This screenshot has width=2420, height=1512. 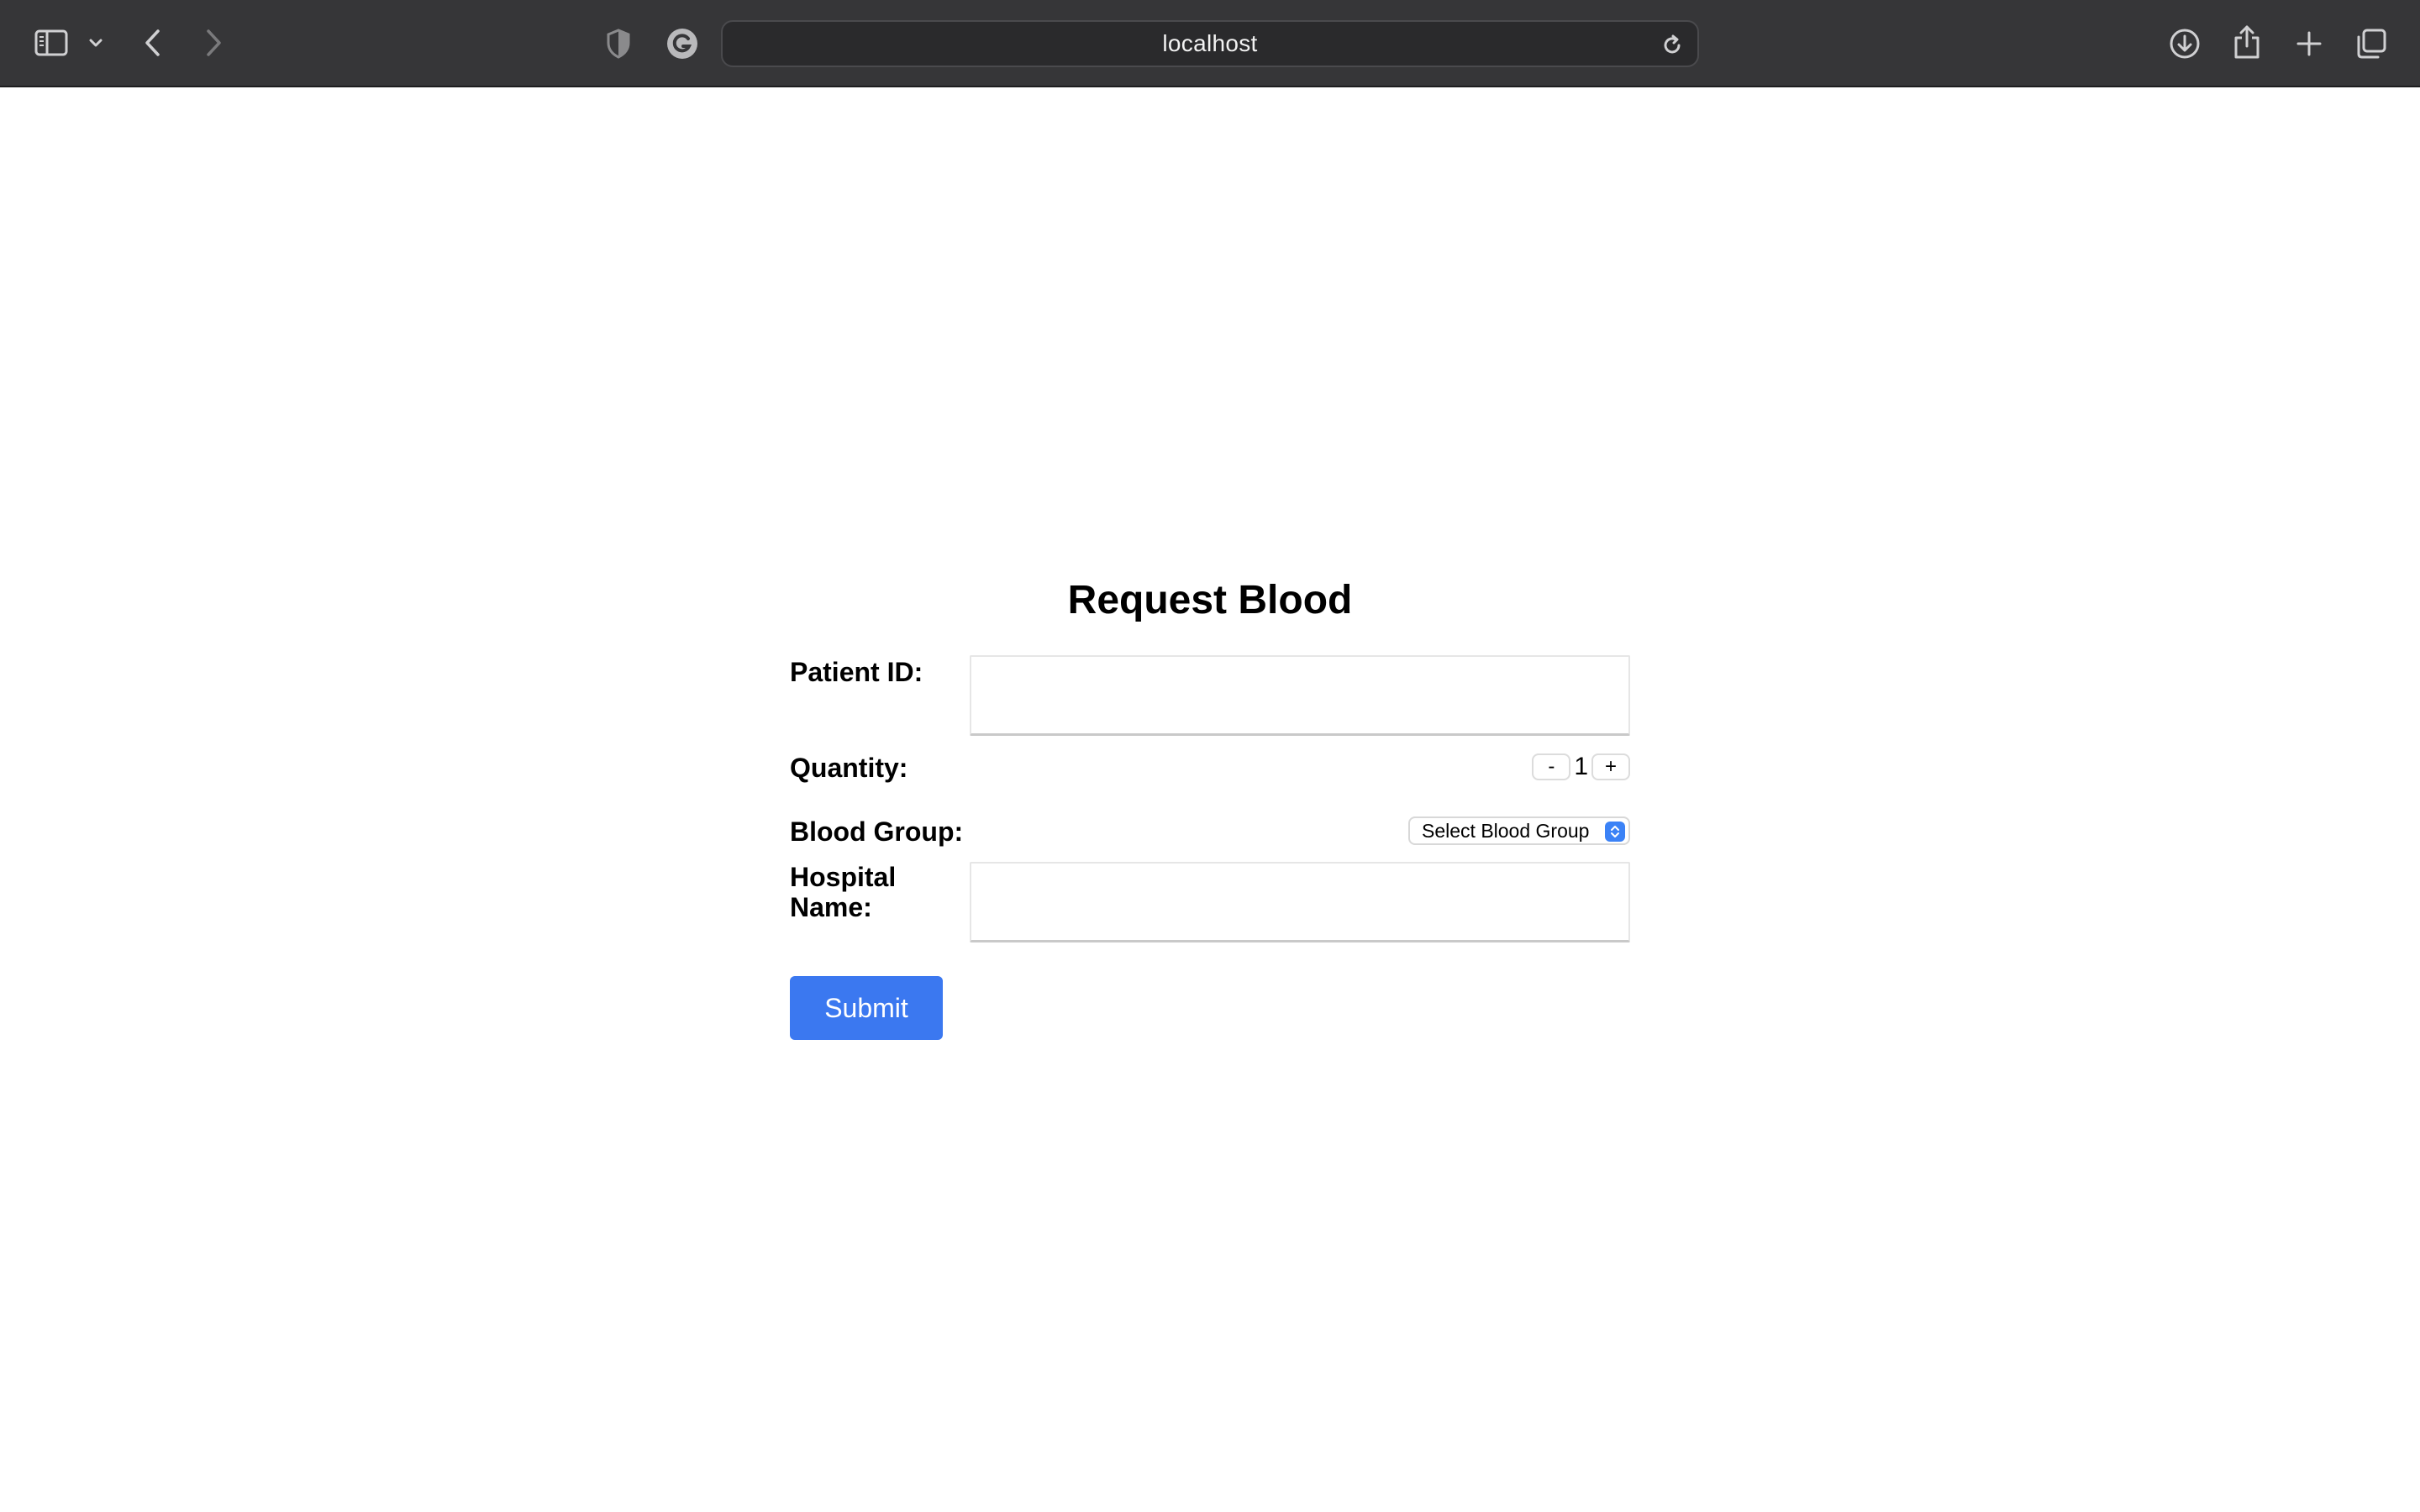 I want to click on back-icon, so click(x=153, y=43).